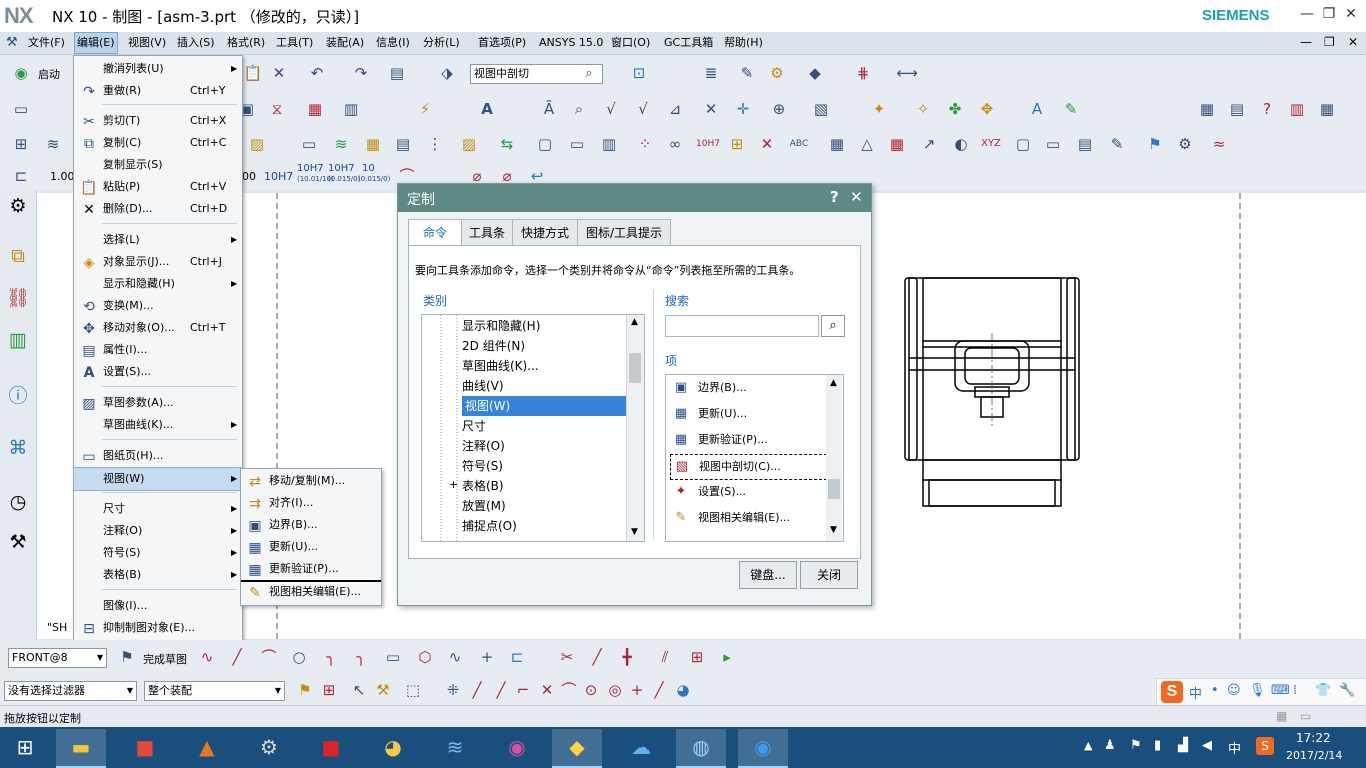 The width and height of the screenshot is (1366, 768). I want to click on dialog-close-icon: ✕, so click(856, 197).